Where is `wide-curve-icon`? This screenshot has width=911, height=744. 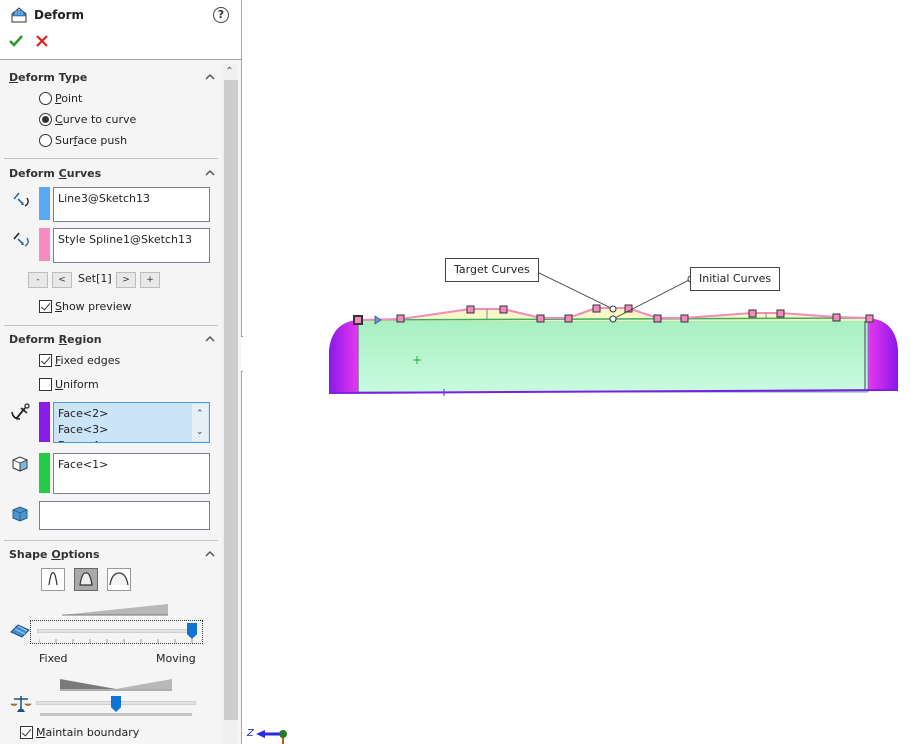 wide-curve-icon is located at coordinates (119, 579).